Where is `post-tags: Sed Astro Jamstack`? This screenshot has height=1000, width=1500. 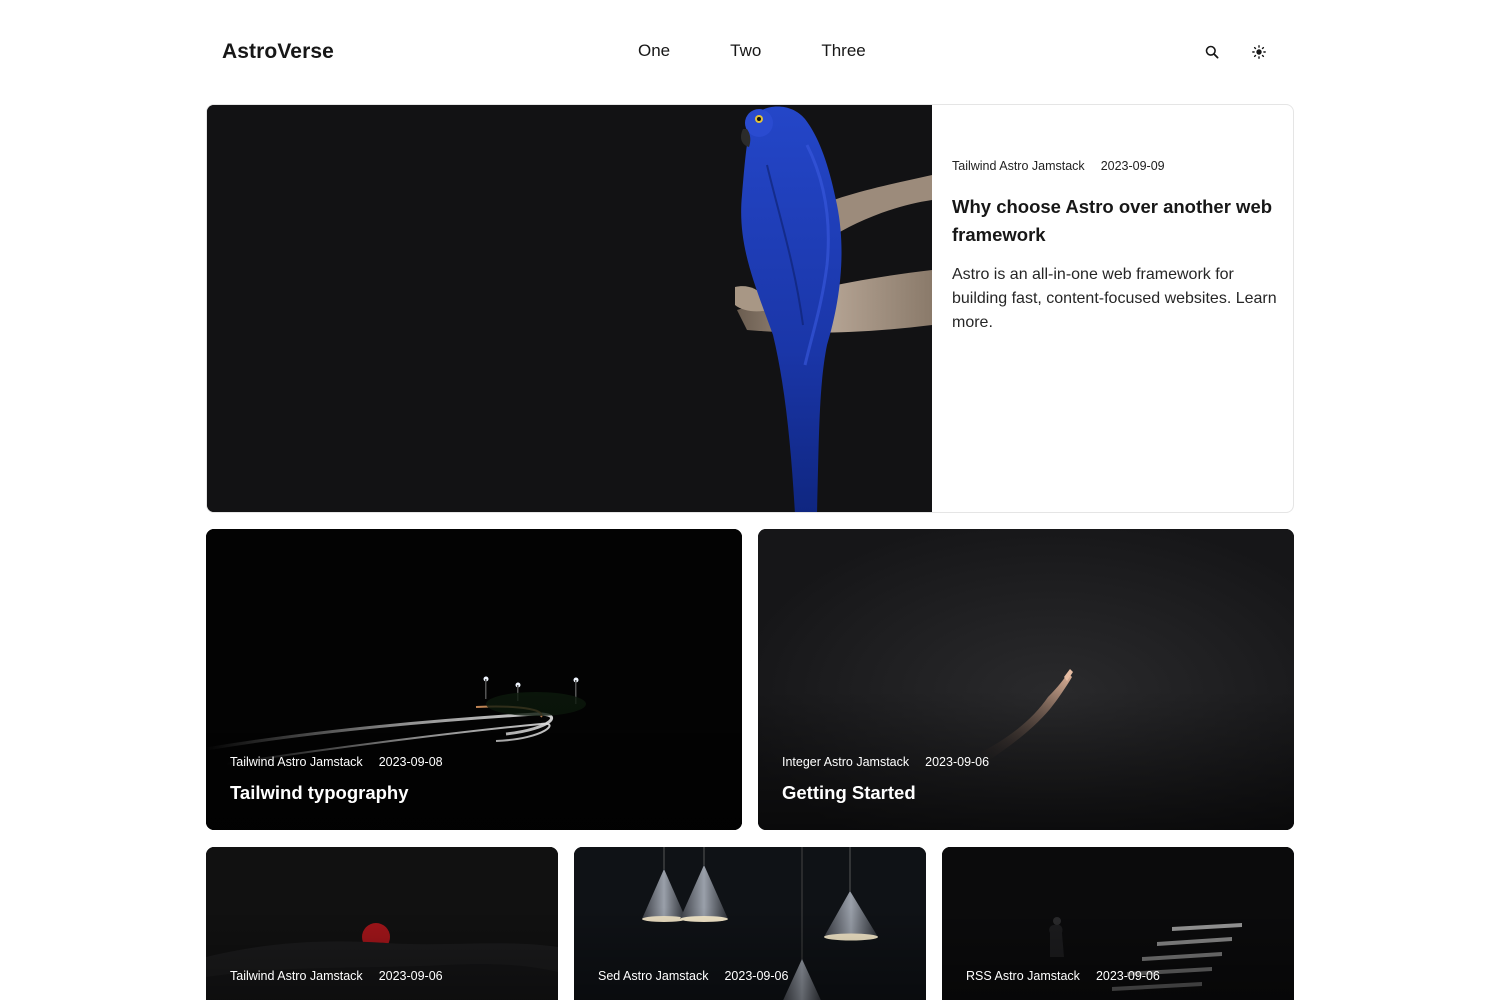 post-tags: Sed Astro Jamstack is located at coordinates (653, 976).